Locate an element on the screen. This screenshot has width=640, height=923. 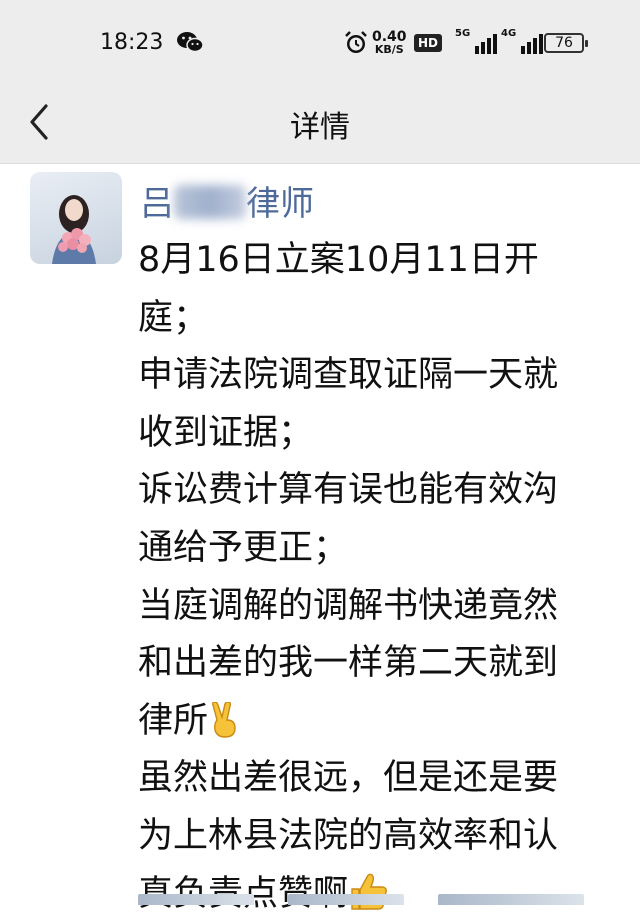
post-line: 8月16日立案10月11日开 is located at coordinates (338, 260).